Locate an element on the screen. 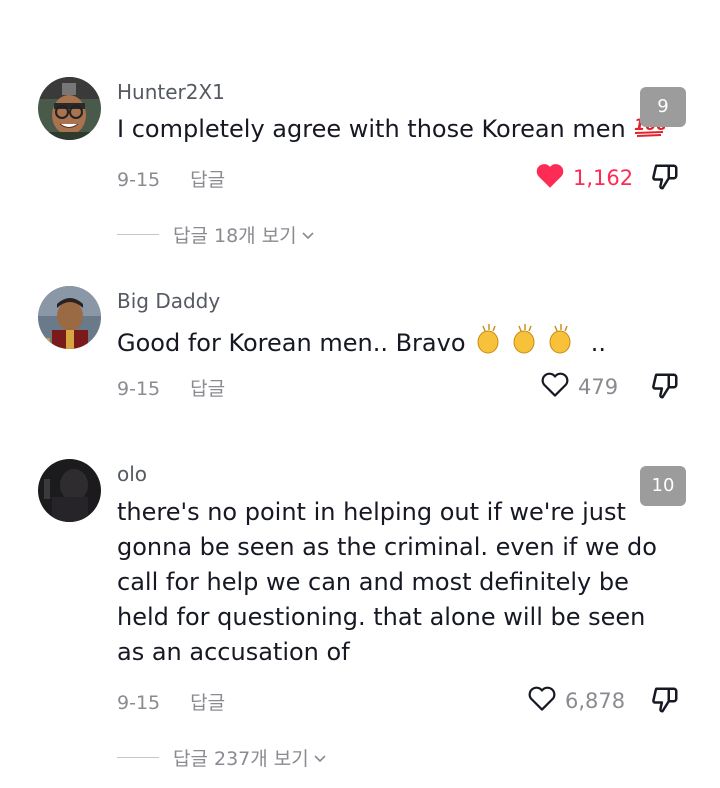 The image size is (720, 788). like-button: 479 is located at coordinates (579, 387).